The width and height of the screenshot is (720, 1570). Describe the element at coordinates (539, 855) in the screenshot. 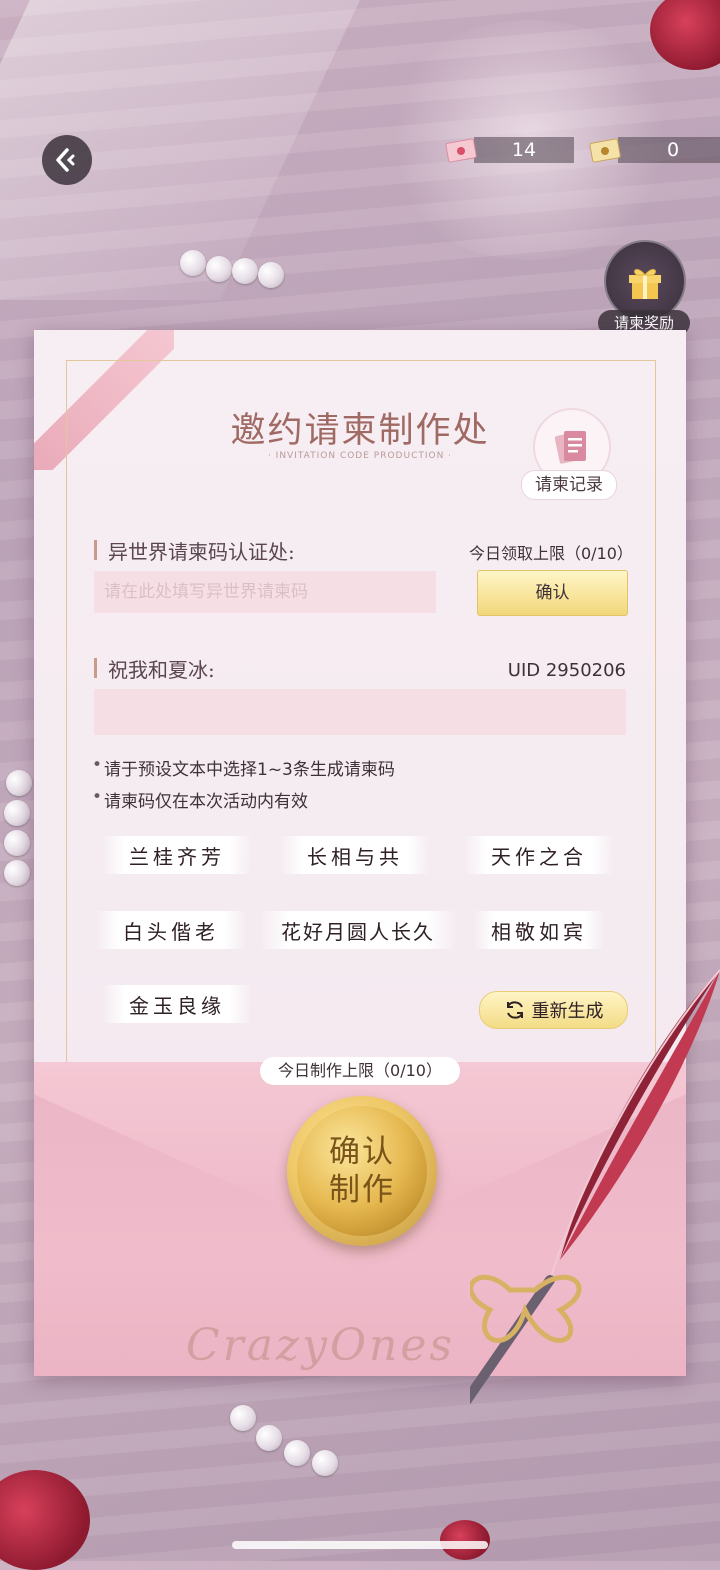

I see `phrase-option: 天作之合` at that location.